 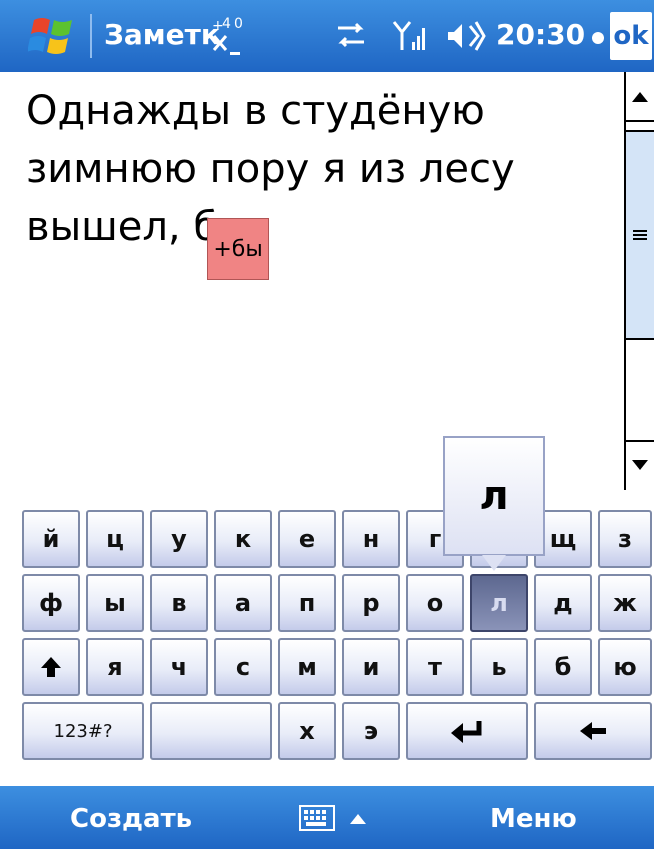 What do you see at coordinates (179, 539) in the screenshot?
I see `key: у` at bounding box center [179, 539].